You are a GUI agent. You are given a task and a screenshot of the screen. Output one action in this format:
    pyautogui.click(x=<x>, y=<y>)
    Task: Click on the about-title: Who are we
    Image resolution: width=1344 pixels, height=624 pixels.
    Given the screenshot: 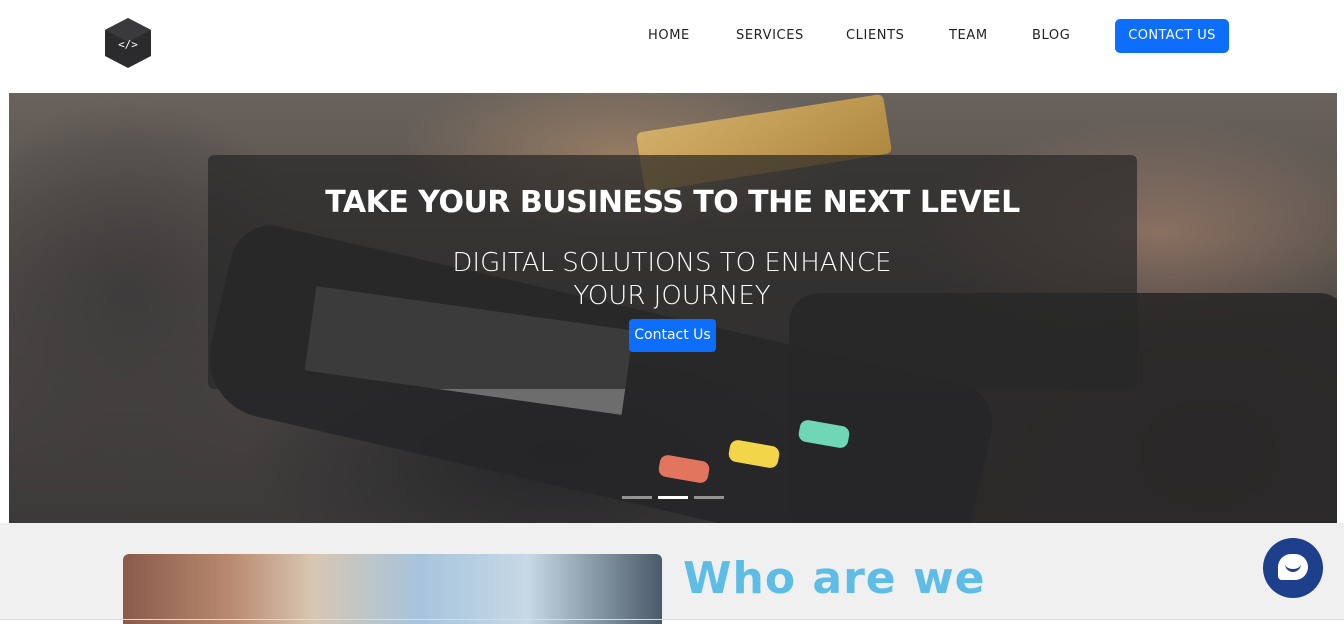 What is the action you would take?
    pyautogui.click(x=834, y=578)
    